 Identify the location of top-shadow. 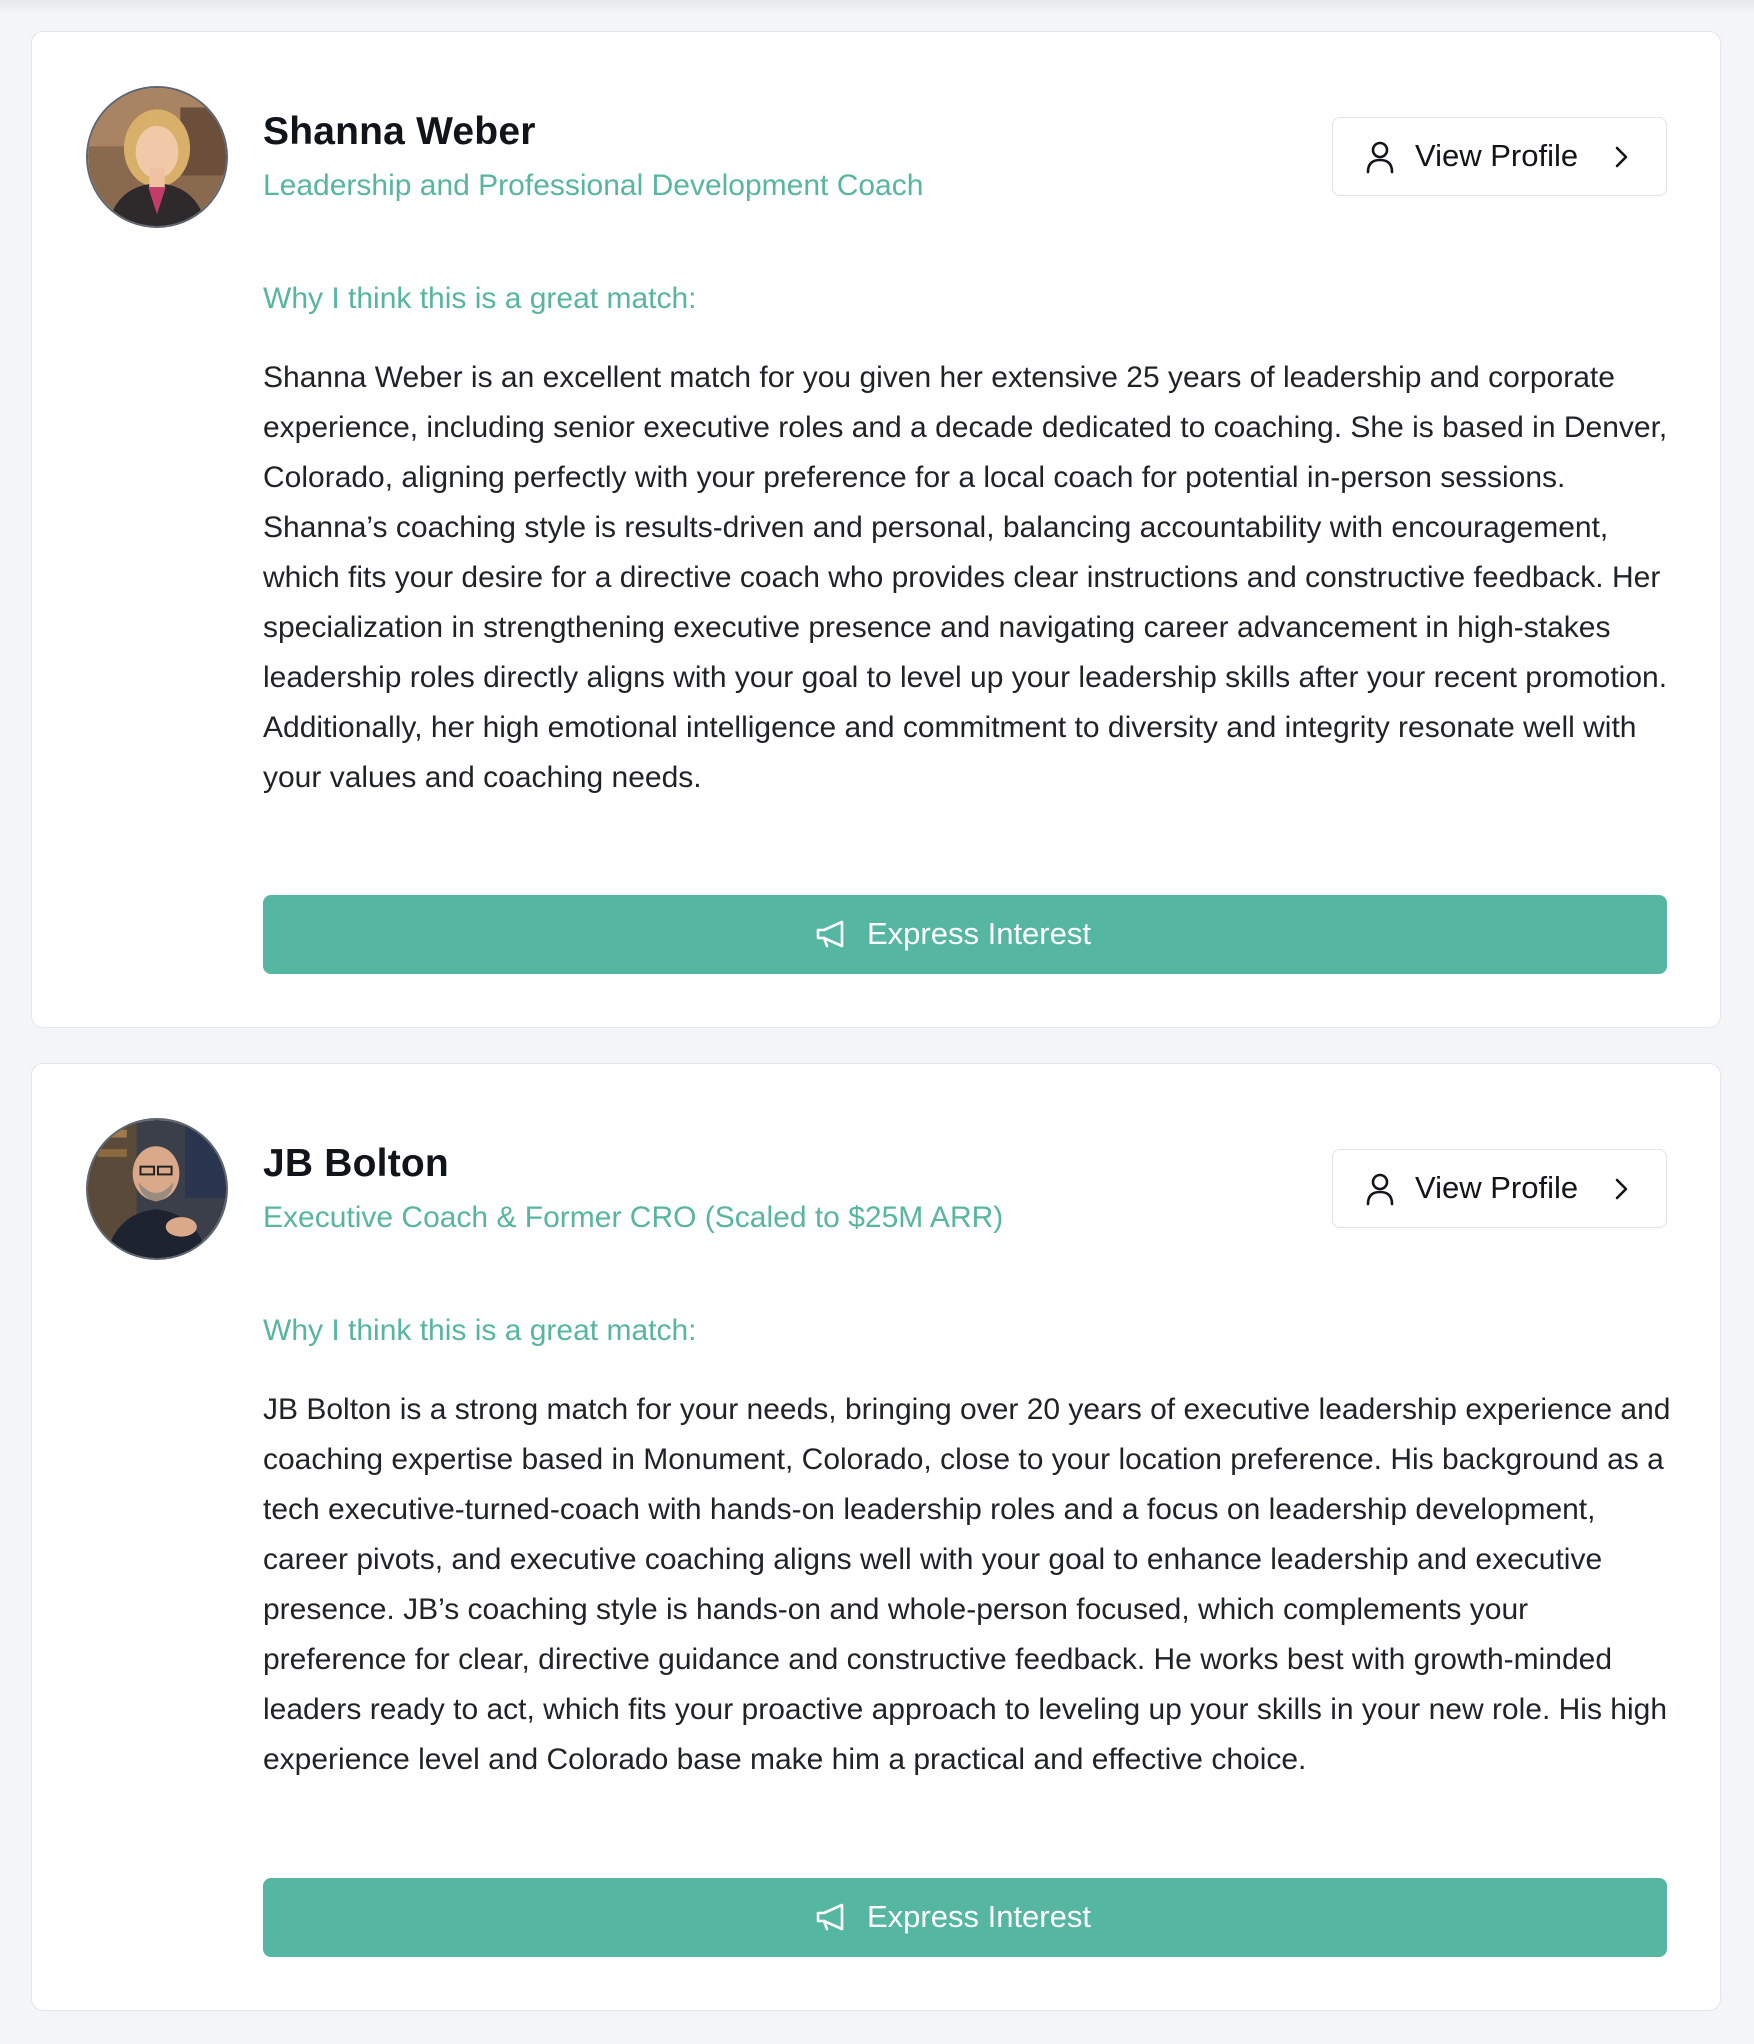
(877, 7).